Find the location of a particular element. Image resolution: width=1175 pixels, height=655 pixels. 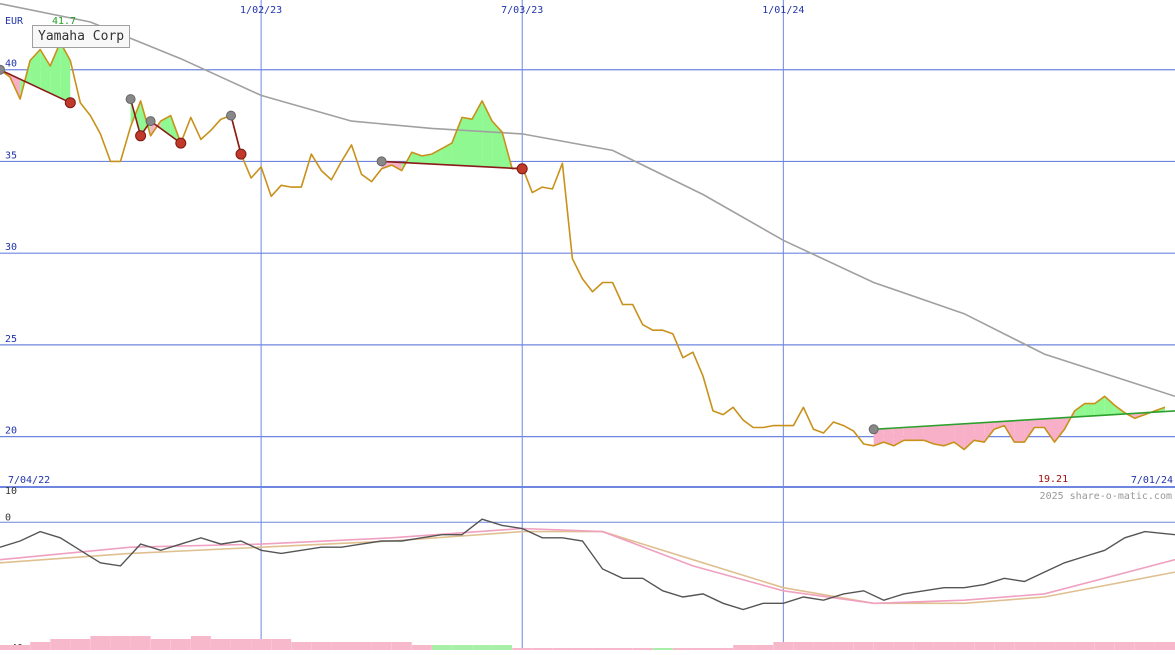

y-tick-label-30: 30 is located at coordinates (11, 247).